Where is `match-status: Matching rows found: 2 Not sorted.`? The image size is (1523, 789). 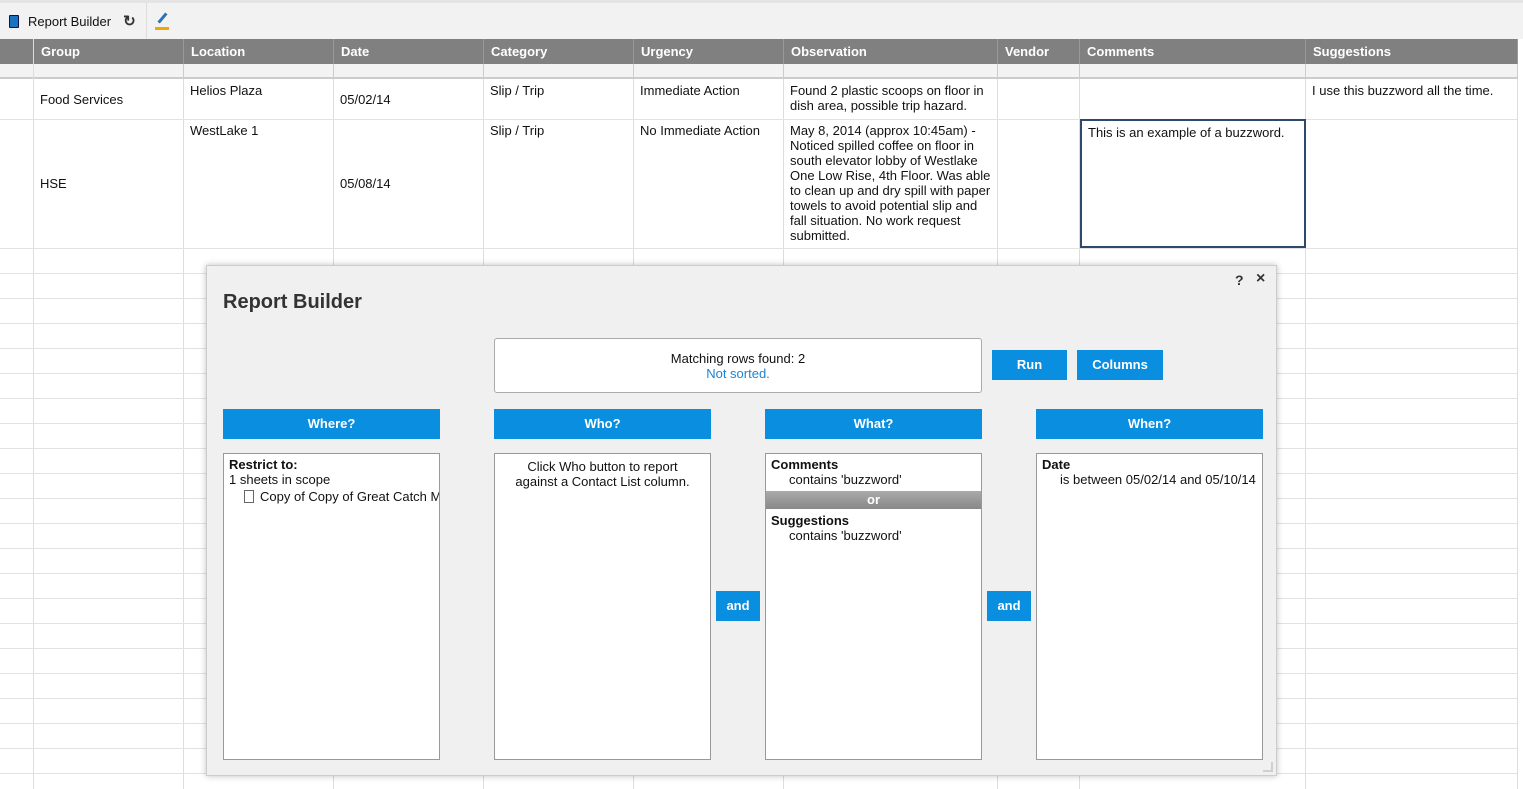 match-status: Matching rows found: 2 Not sorted. is located at coordinates (738, 365).